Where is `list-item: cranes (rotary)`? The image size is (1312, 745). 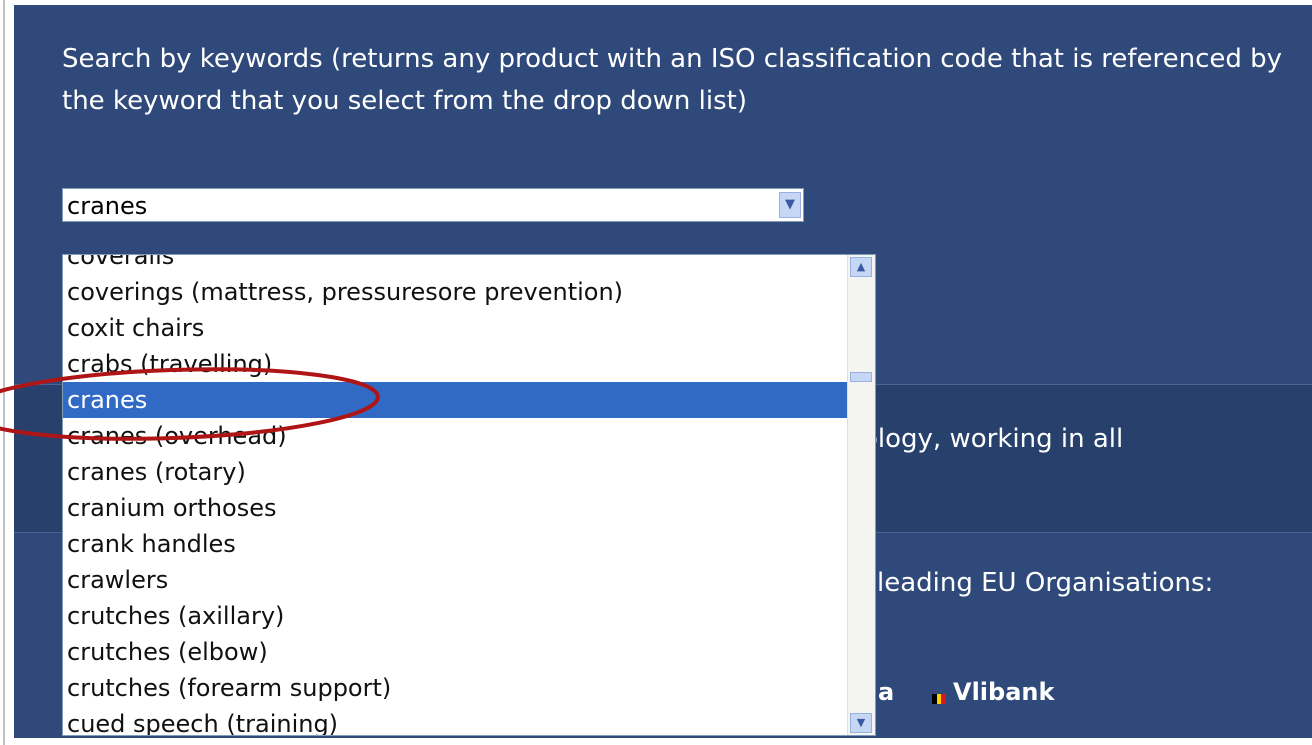
list-item: cranes (rotary) is located at coordinates (455, 472).